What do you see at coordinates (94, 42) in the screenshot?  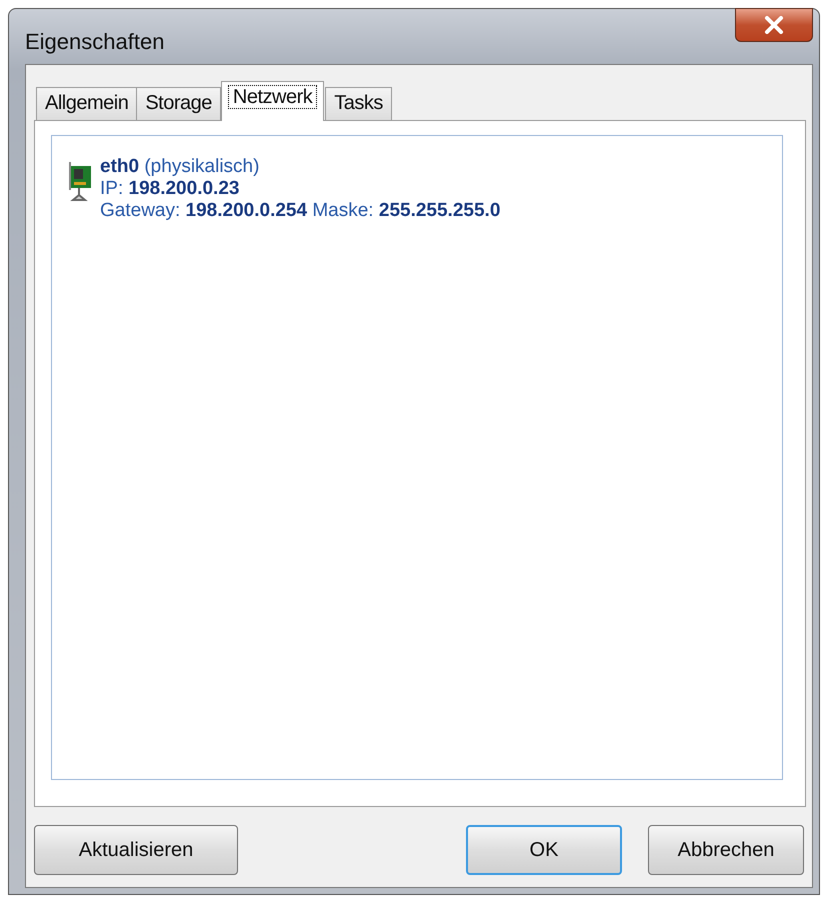 I see `window-title: Eigenschaften` at bounding box center [94, 42].